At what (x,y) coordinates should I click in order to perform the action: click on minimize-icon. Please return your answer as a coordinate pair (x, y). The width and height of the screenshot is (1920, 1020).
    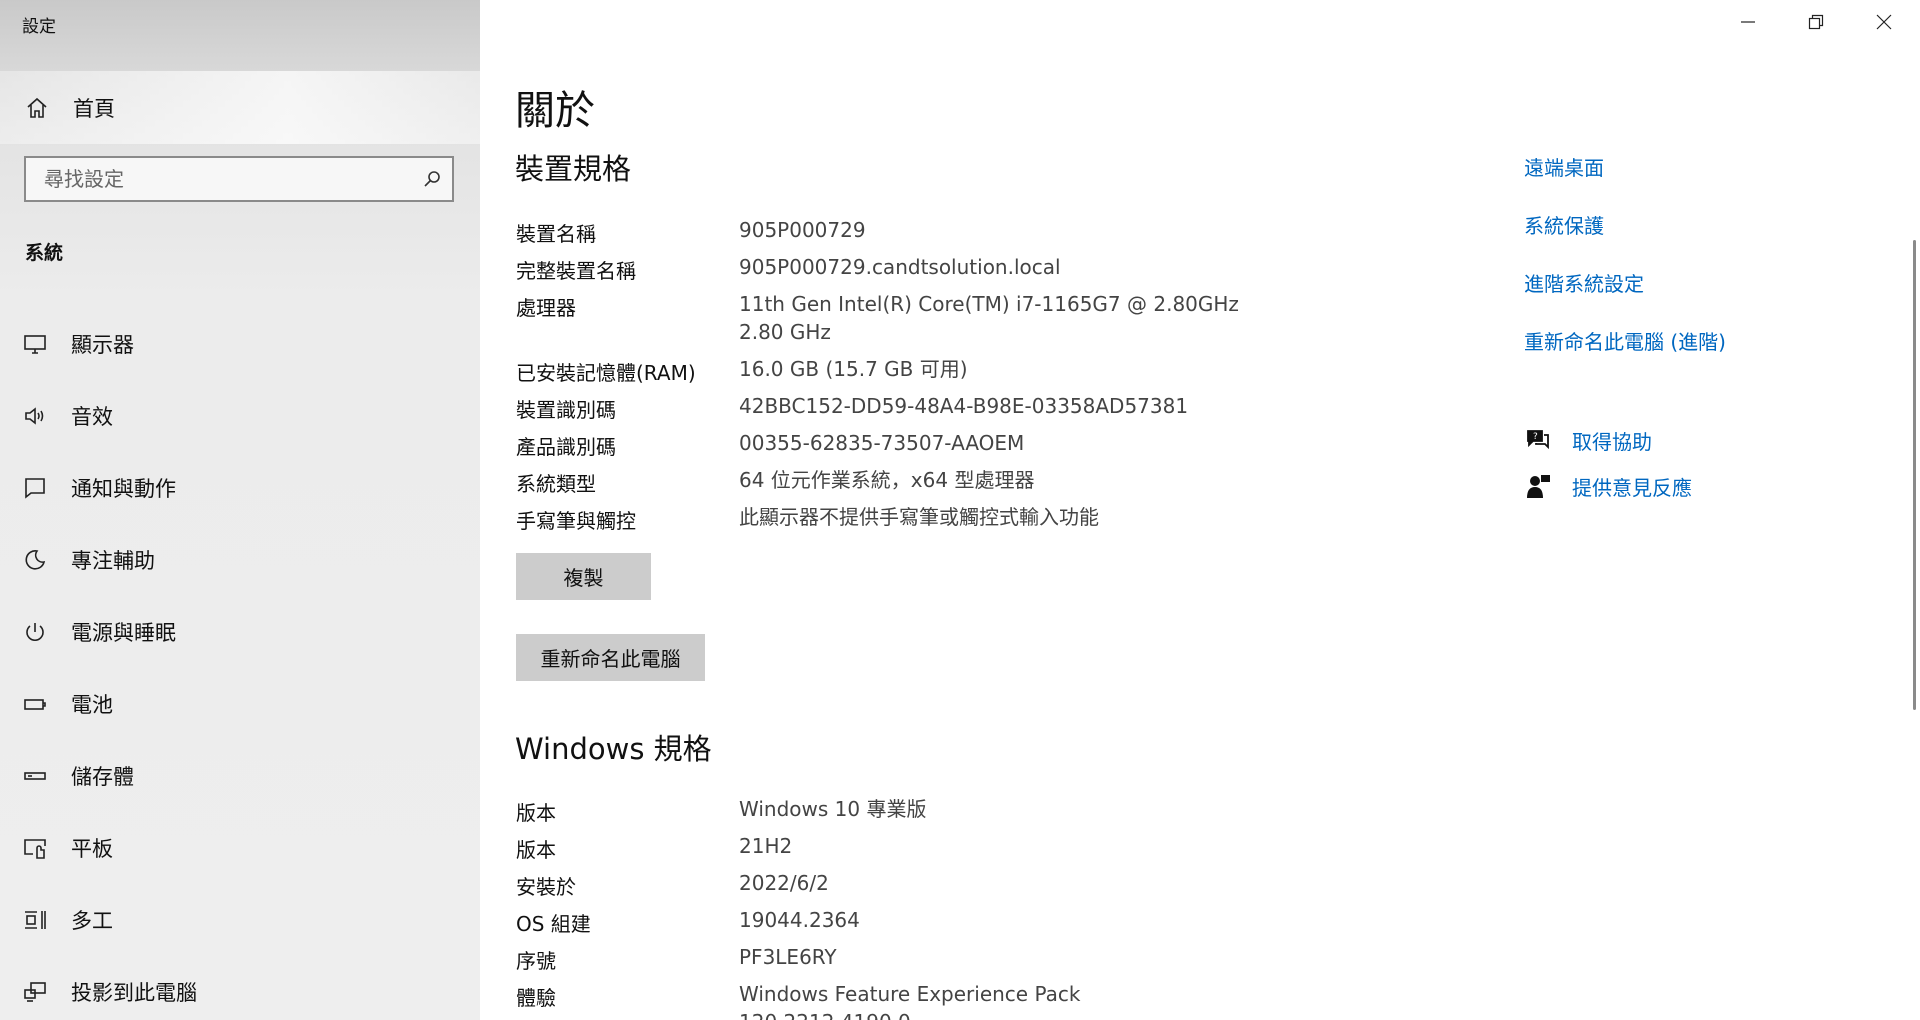
    Looking at the image, I should click on (1748, 24).